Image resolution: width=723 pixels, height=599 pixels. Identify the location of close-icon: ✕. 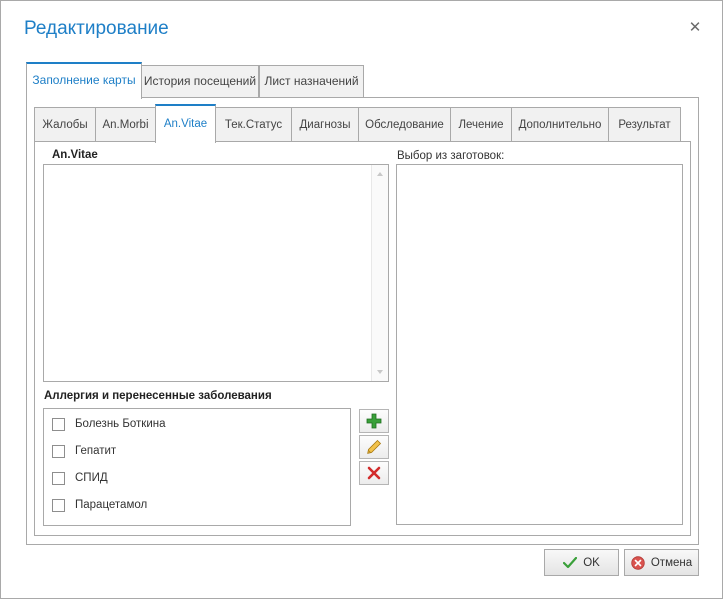
(695, 27).